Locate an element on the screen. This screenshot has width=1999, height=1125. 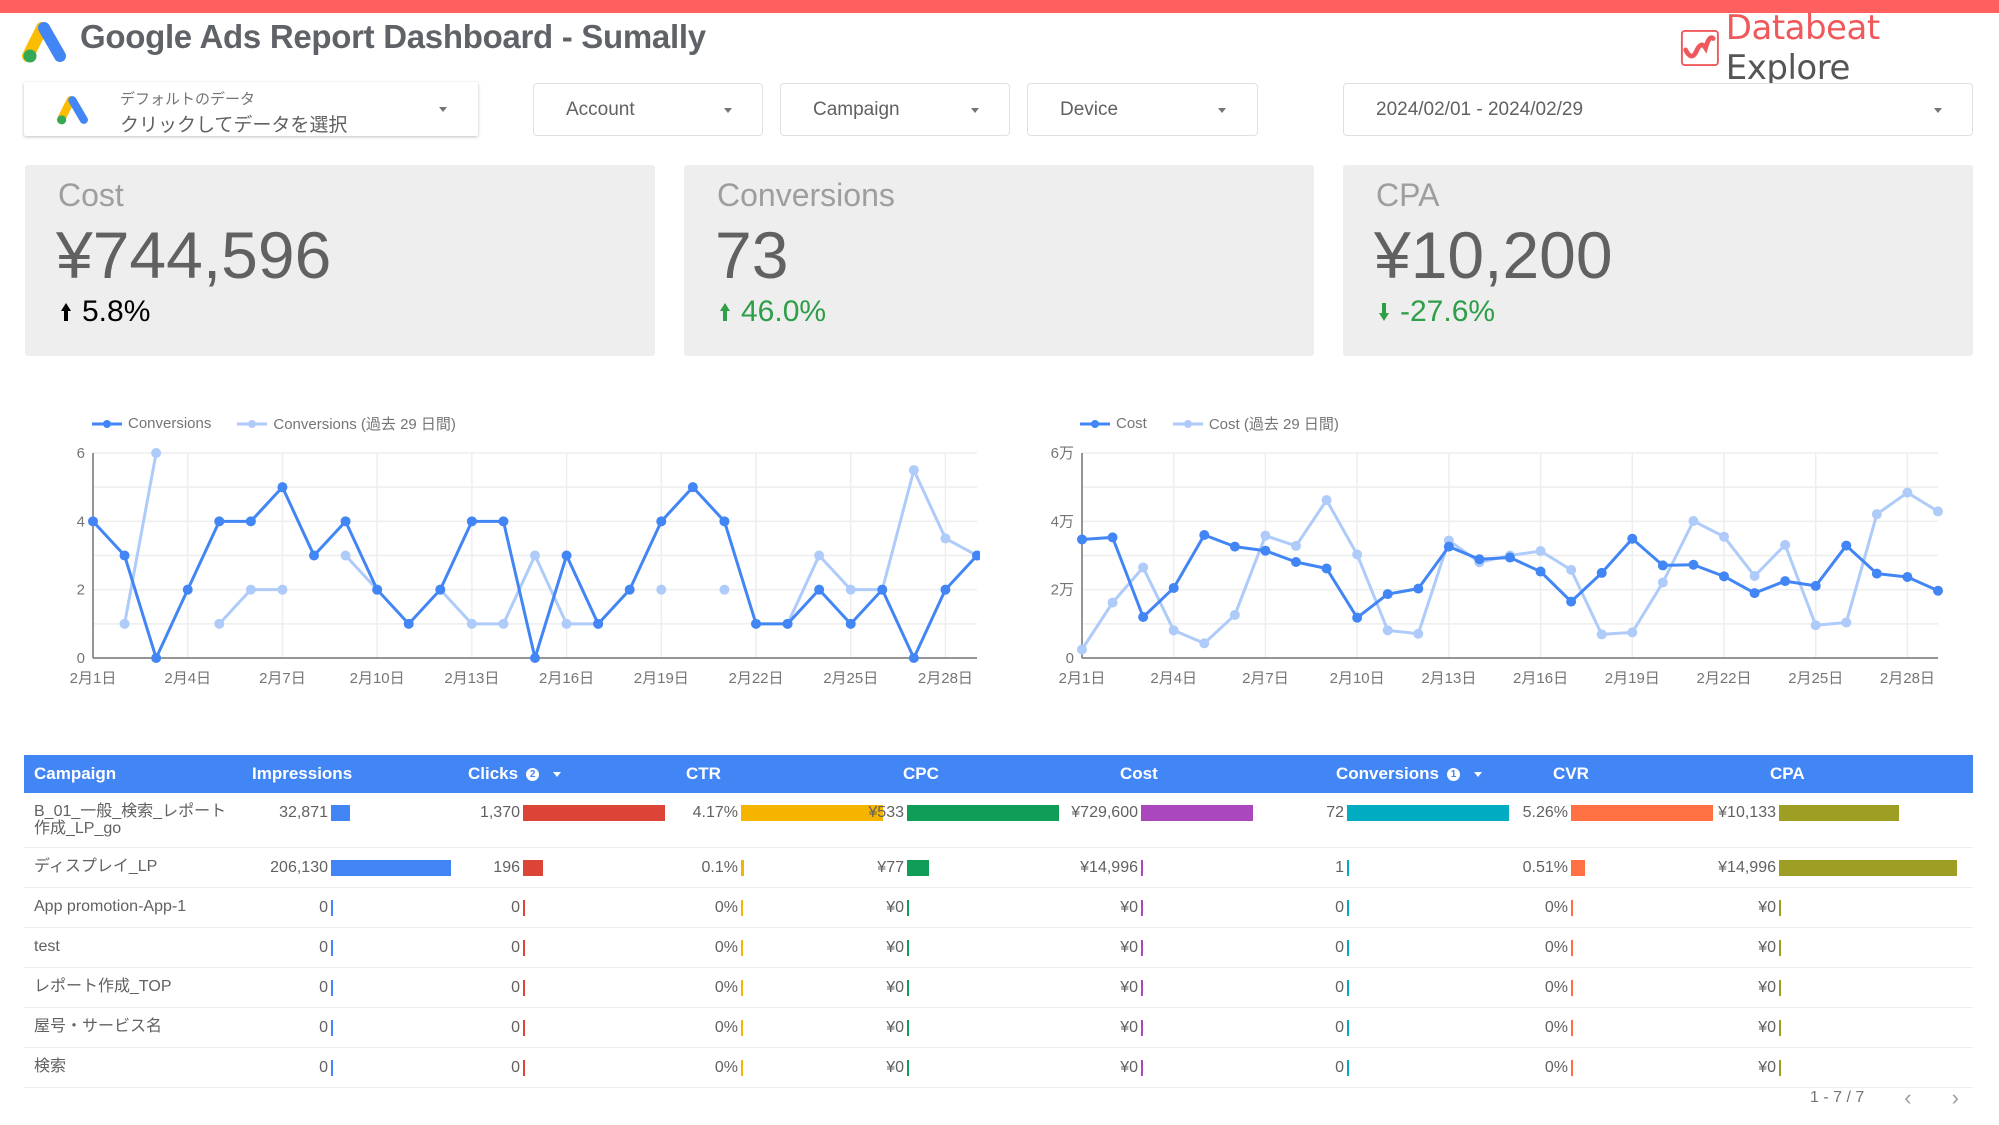
x-tick-label: 2月25日 is located at coordinates (1815, 678).